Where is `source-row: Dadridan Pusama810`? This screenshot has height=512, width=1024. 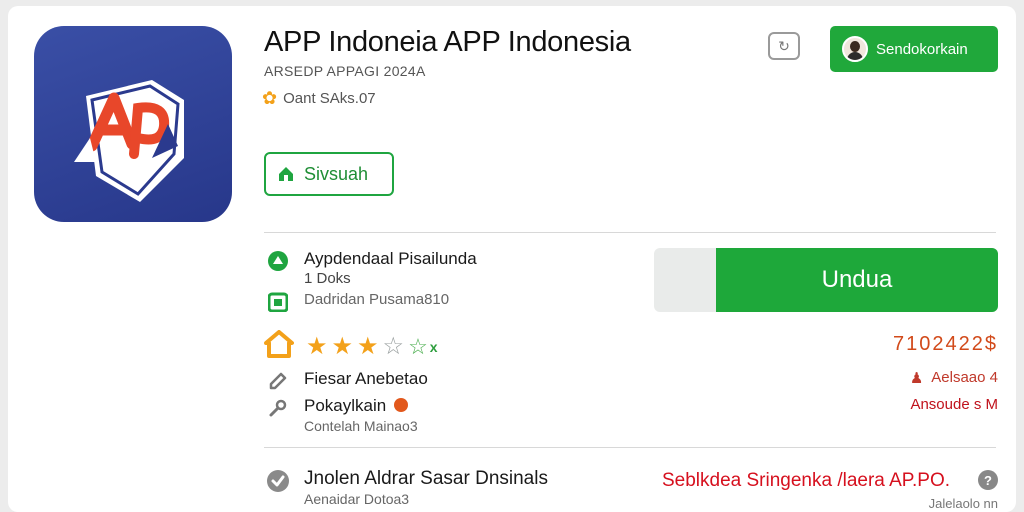 source-row: Dadridan Pusama810 is located at coordinates (356, 302).